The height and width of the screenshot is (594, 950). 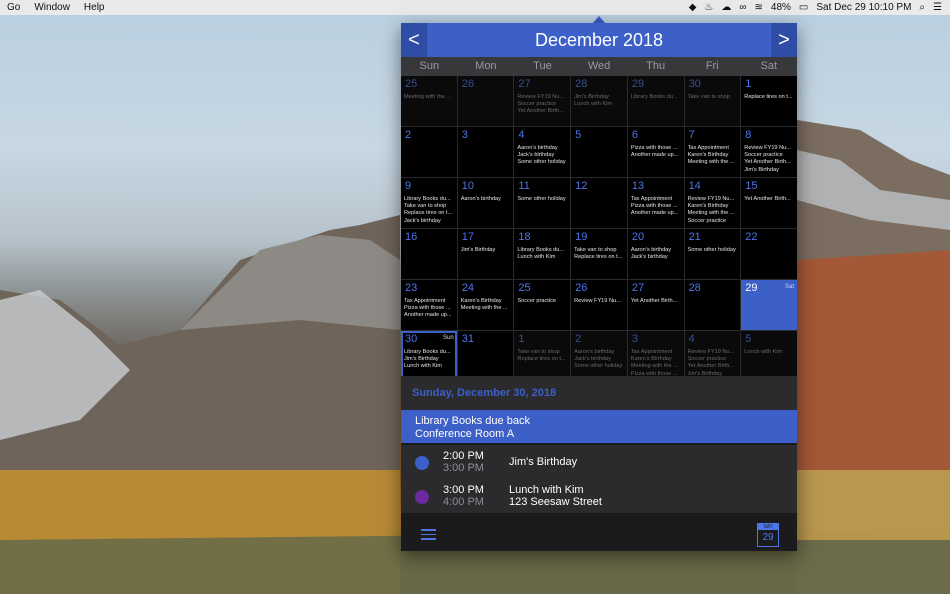 What do you see at coordinates (463, 456) in the screenshot?
I see `event-start-time: 2:00 PM` at bounding box center [463, 456].